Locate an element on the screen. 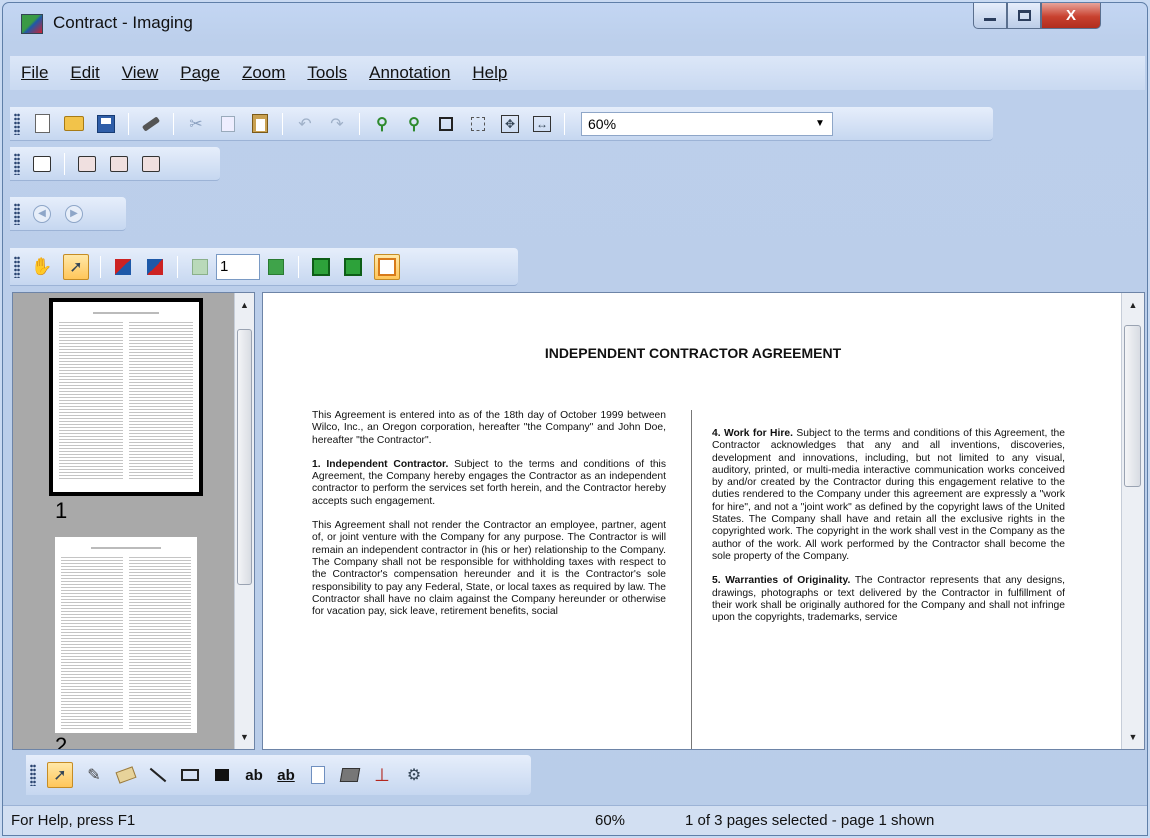  copy-icon is located at coordinates (228, 124).